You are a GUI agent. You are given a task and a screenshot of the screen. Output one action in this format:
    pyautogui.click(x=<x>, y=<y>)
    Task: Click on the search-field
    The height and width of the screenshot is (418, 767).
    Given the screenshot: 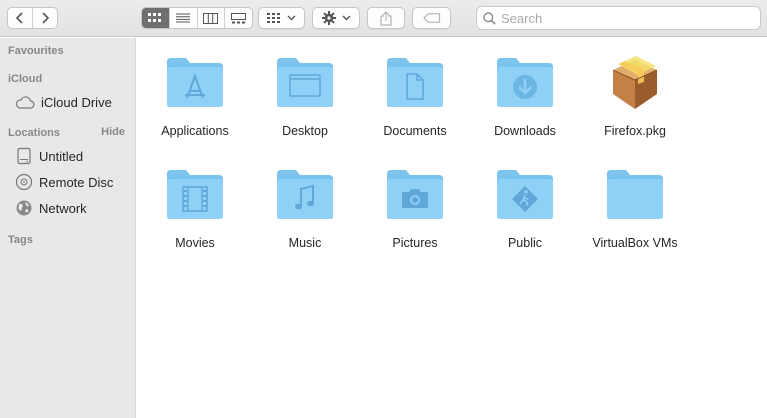 What is the action you would take?
    pyautogui.click(x=618, y=18)
    